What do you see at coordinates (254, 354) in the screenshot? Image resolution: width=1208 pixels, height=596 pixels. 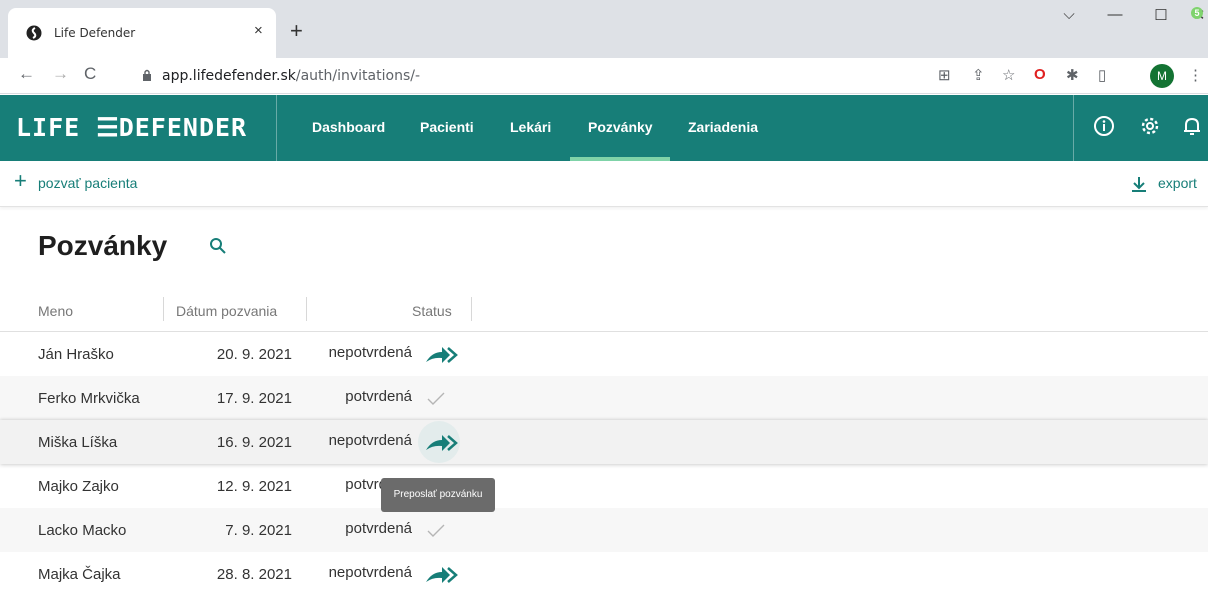 I see `invitation-date: 20. 9. 2021` at bounding box center [254, 354].